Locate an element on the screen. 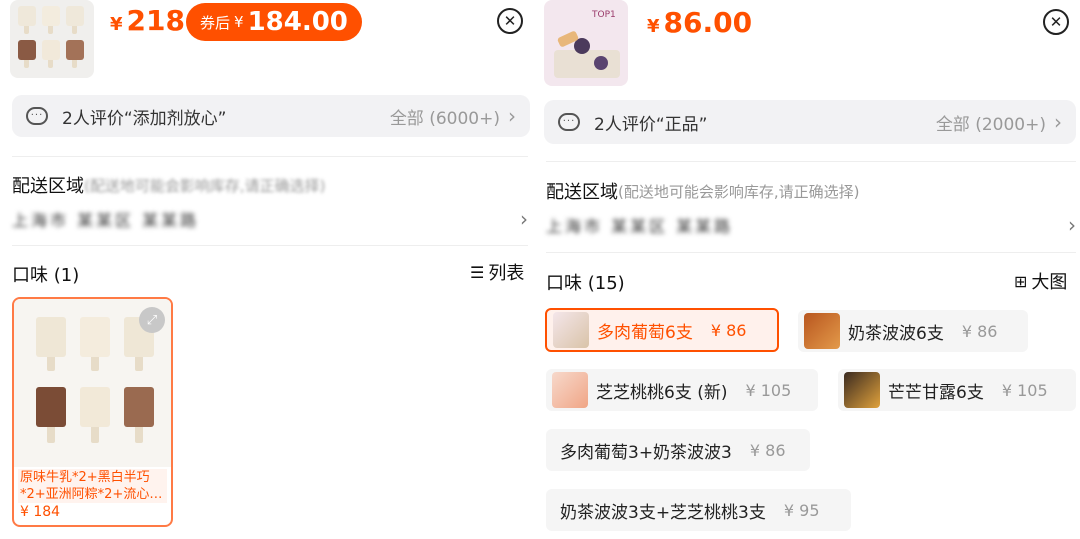 This screenshot has height=539, width=1080. price: ¥ 218 is located at coordinates (147, 22).